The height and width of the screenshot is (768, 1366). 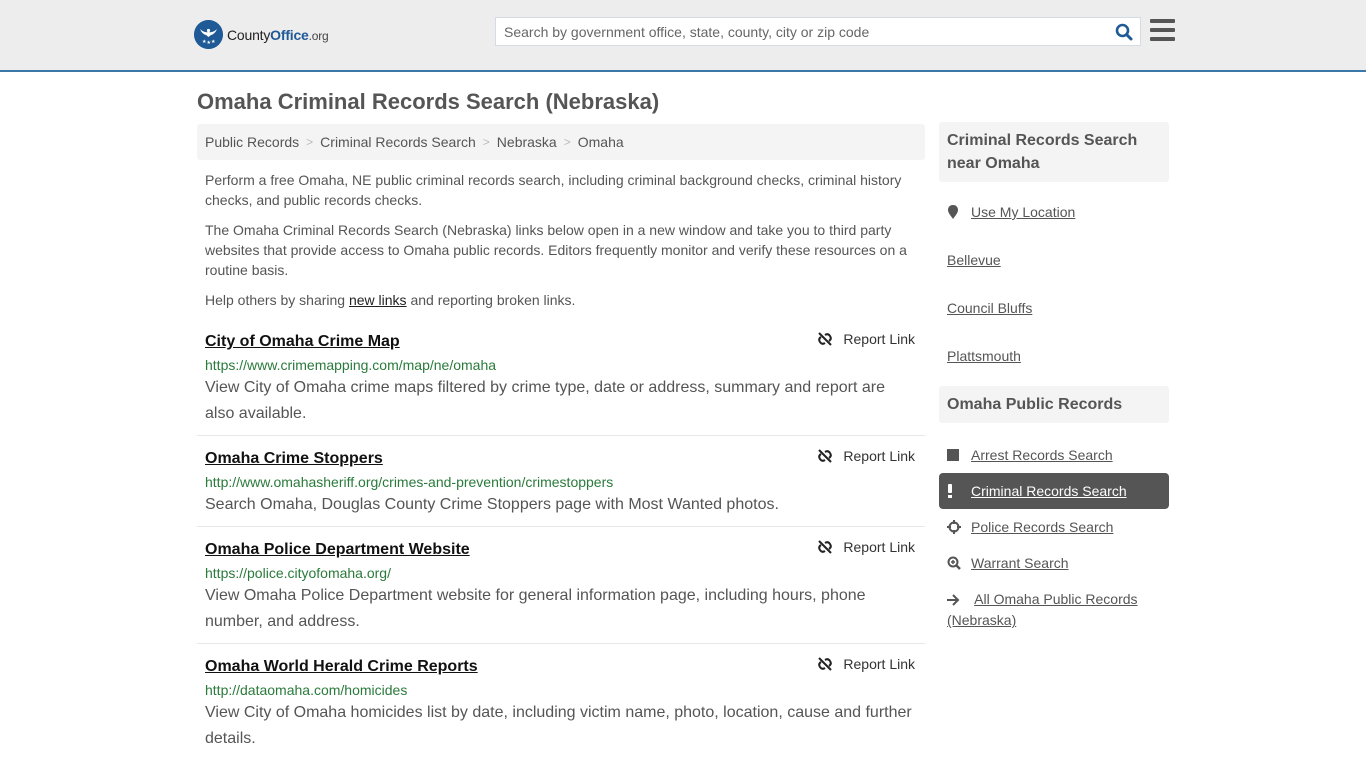 I want to click on map-marker-icon, so click(x=955, y=212).